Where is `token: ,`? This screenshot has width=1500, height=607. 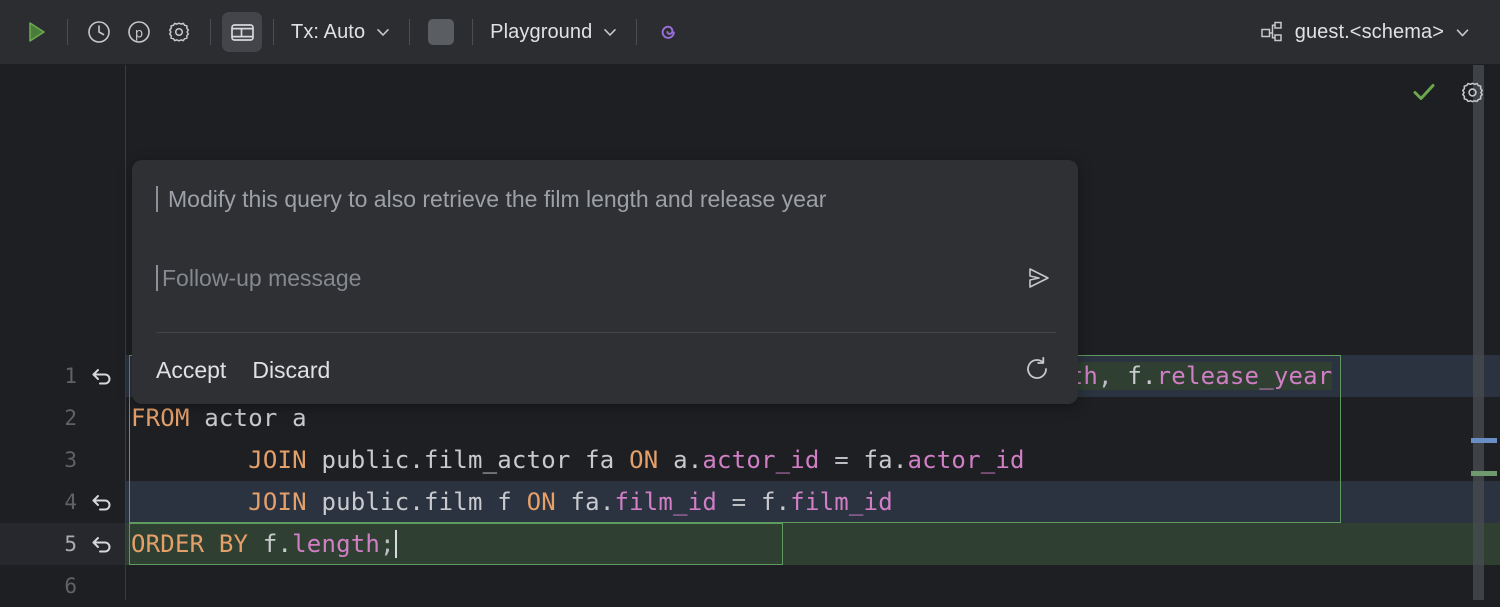 token: , is located at coordinates (1113, 376).